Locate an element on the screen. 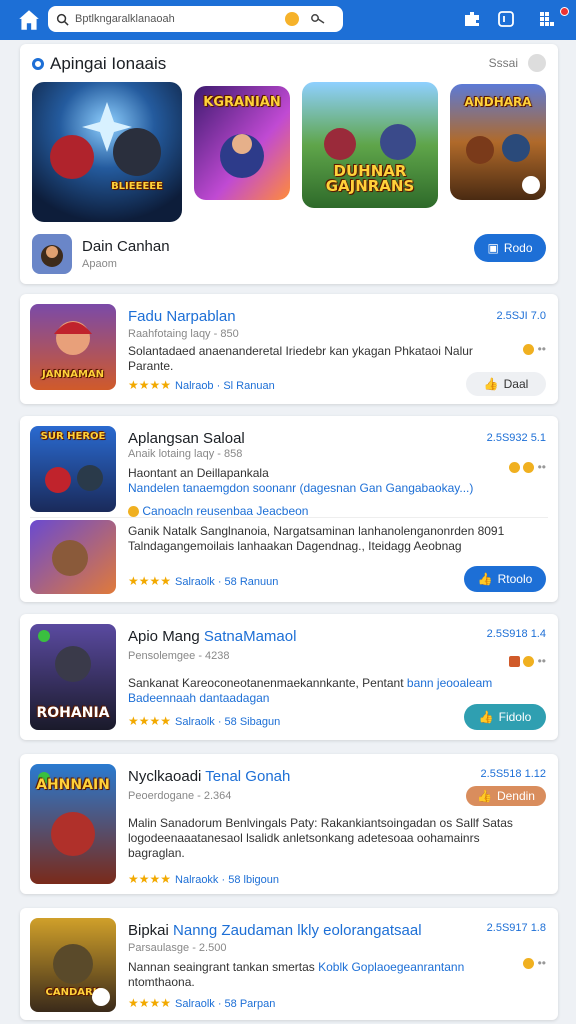 Image resolution: width=576 pixels, height=1024 pixels. item-action-button: 👍 Rtoolo is located at coordinates (505, 579).